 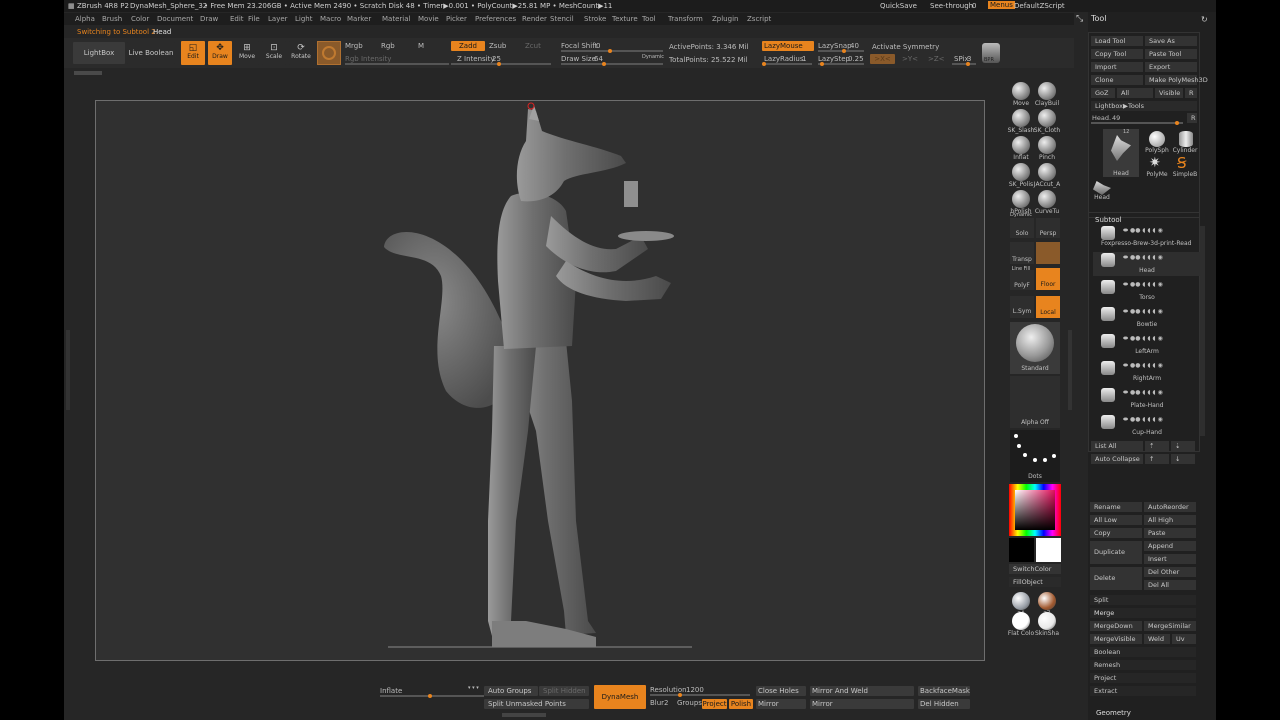 I want to click on quicksave-button: QuickSave, so click(x=898, y=6).